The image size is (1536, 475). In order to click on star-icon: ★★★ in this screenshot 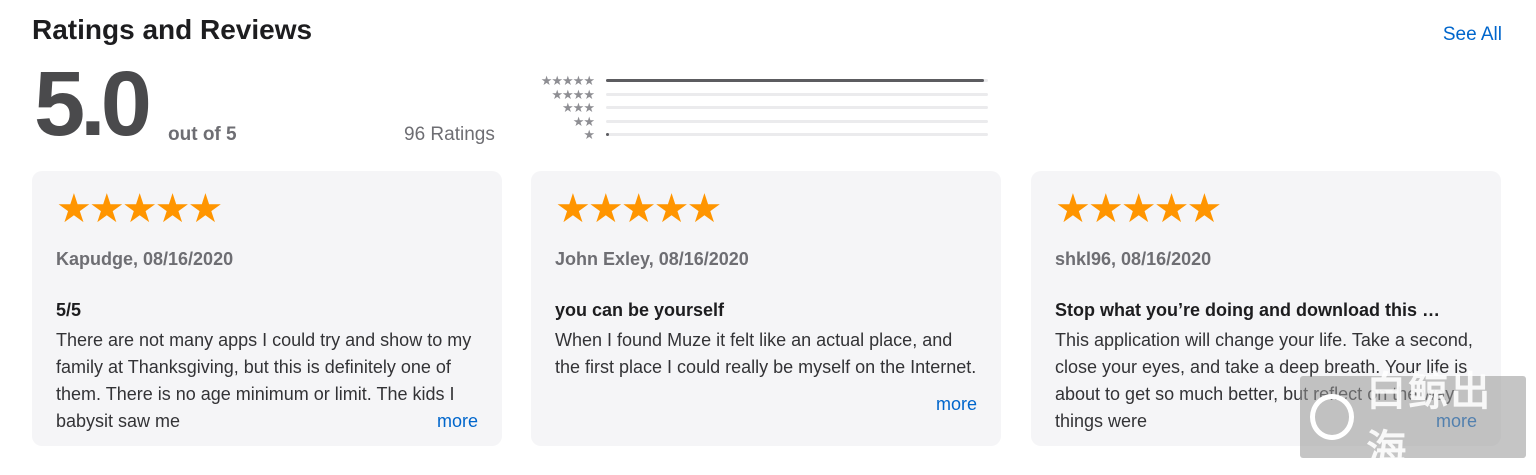, I will do `click(578, 108)`.